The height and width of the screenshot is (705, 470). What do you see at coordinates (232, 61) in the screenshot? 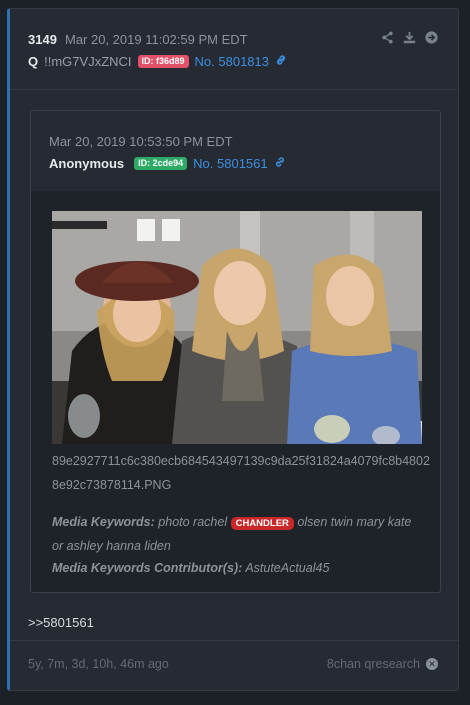
I see `post-no-link: No. 5801813` at bounding box center [232, 61].